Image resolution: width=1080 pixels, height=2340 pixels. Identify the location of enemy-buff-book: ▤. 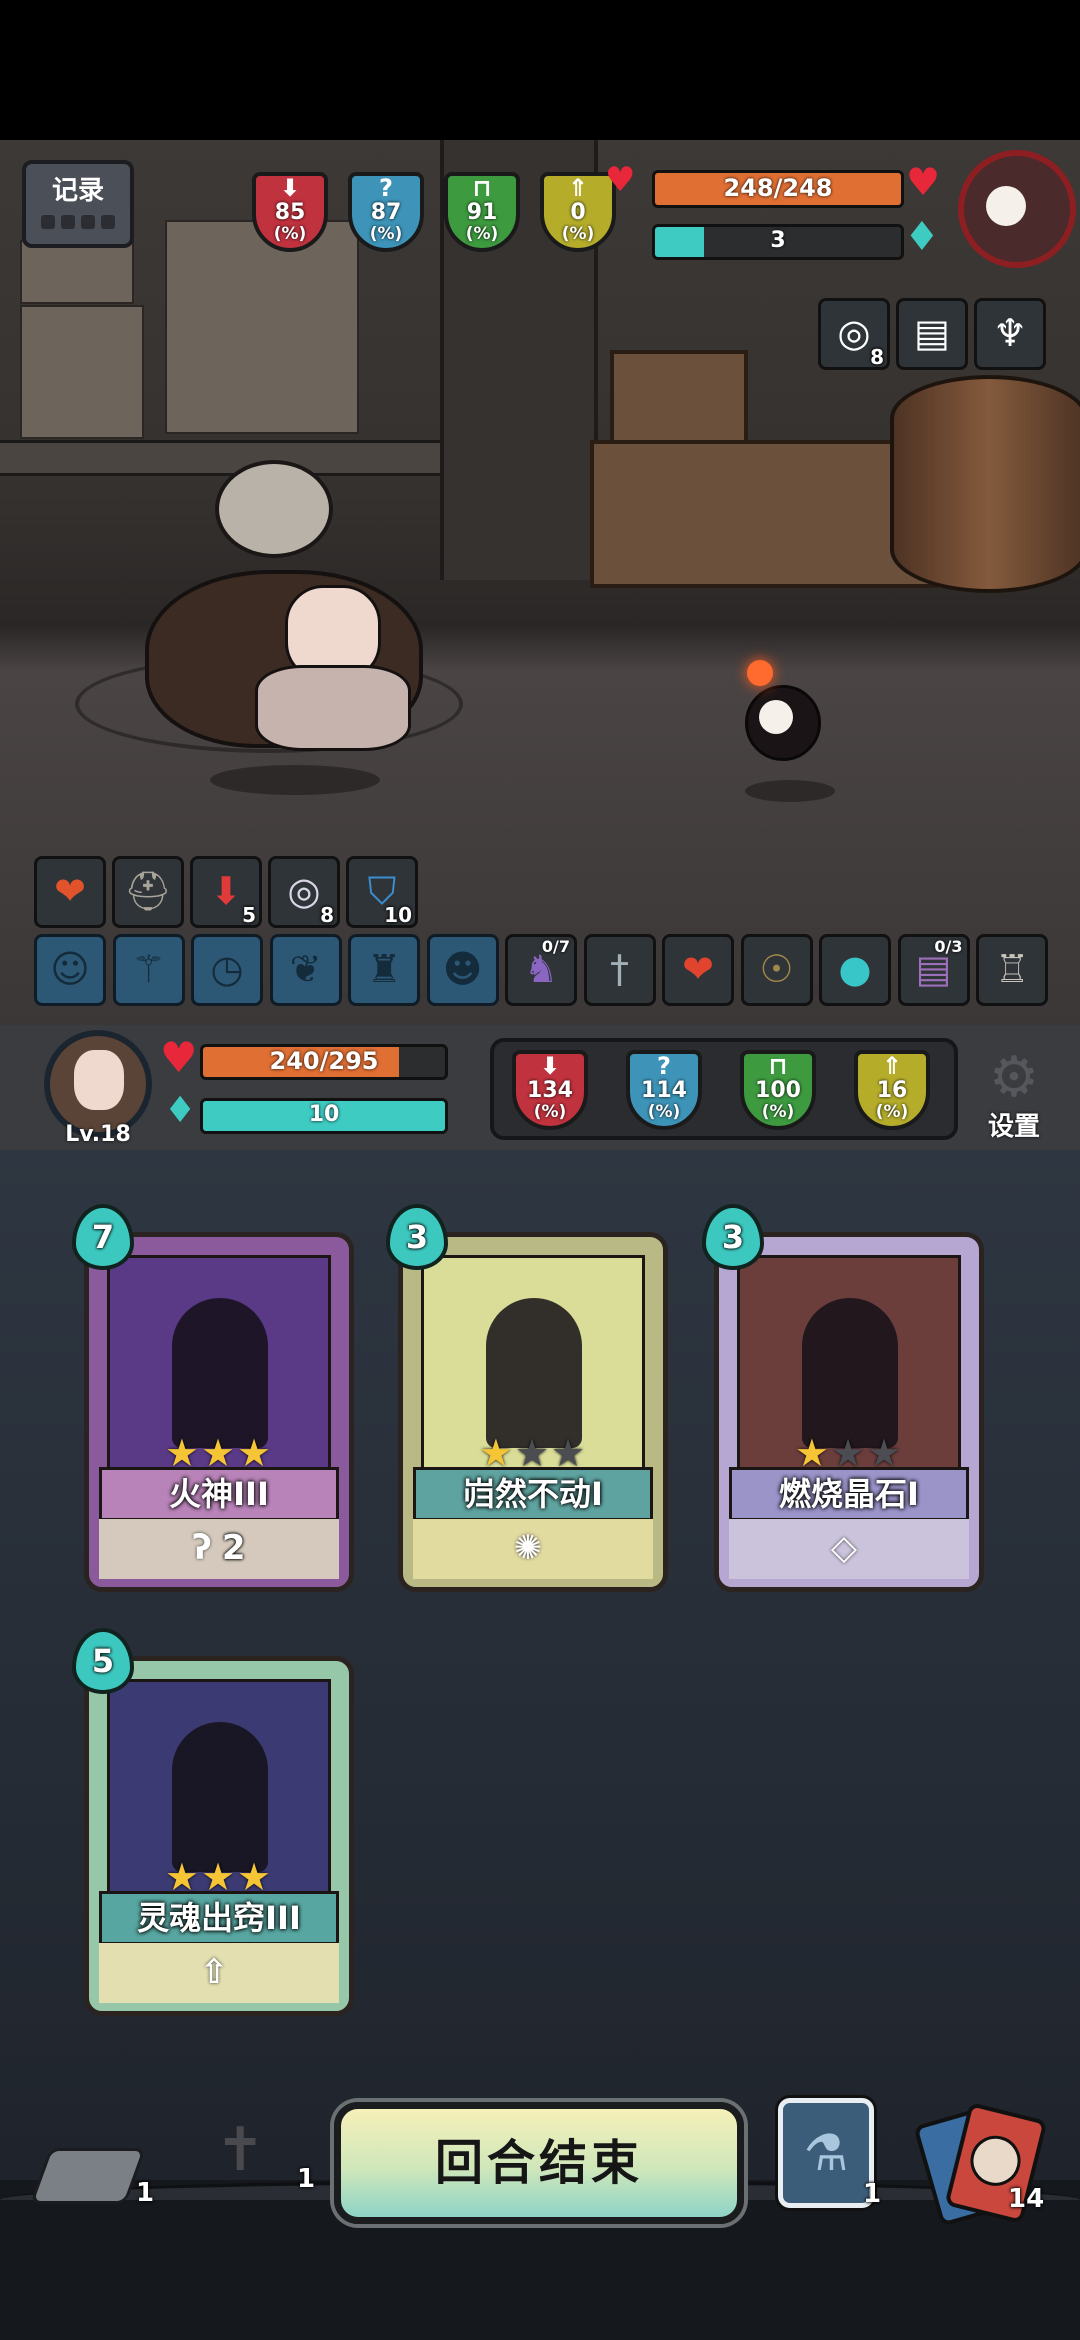
(932, 334).